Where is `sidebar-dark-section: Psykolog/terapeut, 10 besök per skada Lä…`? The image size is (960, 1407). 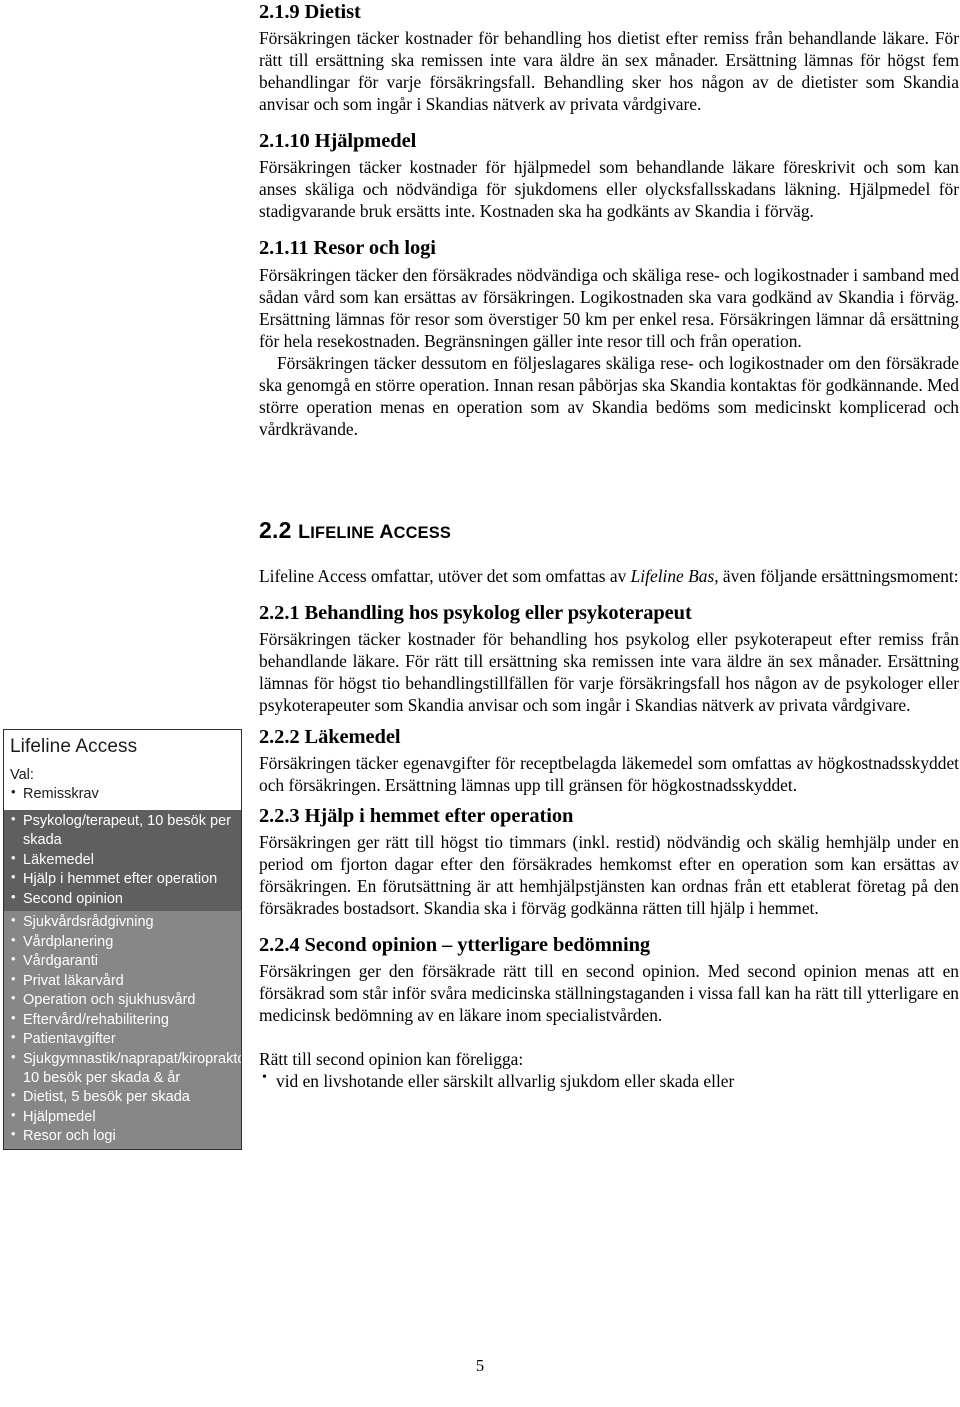
sidebar-dark-section: Psykolog/terapeut, 10 besök per skada Lä… is located at coordinates (122, 861).